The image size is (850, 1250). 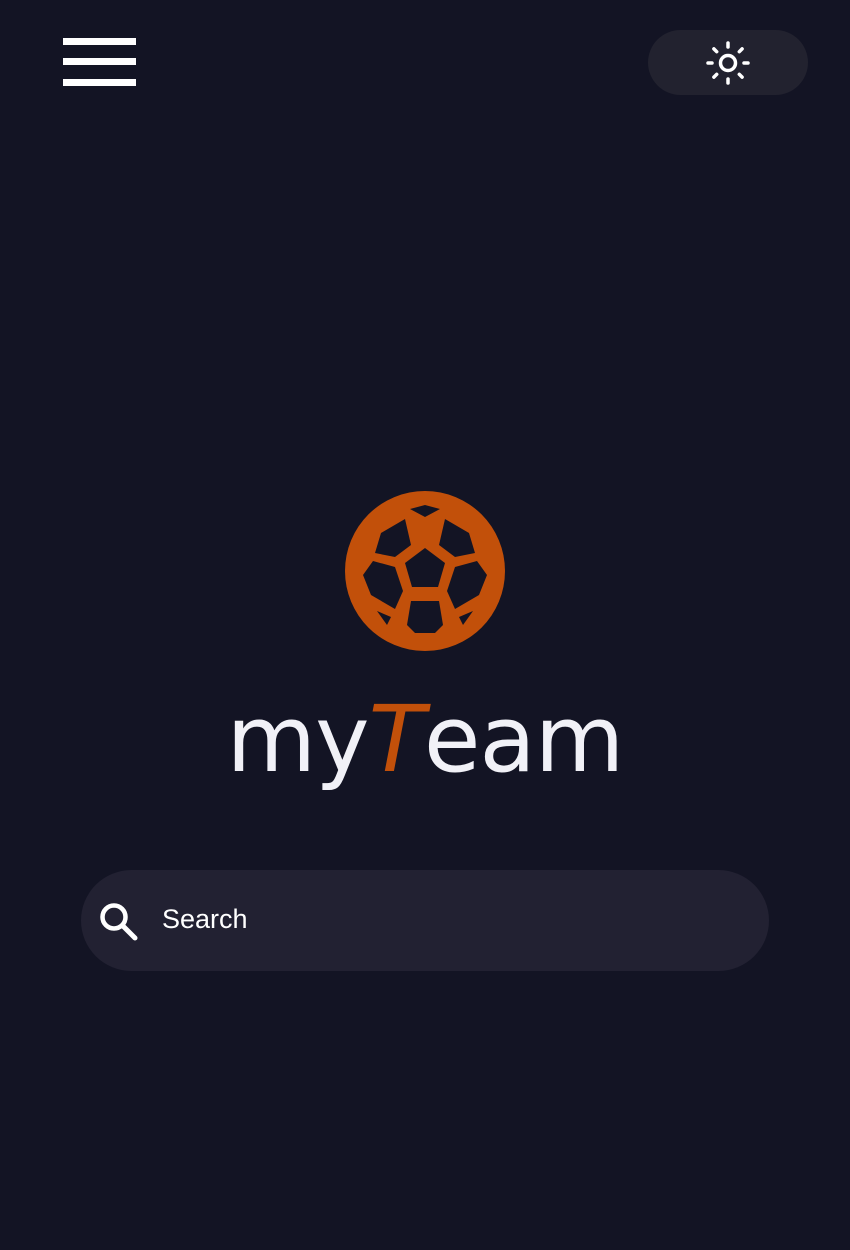 I want to click on theme-toggle-button, so click(x=728, y=62).